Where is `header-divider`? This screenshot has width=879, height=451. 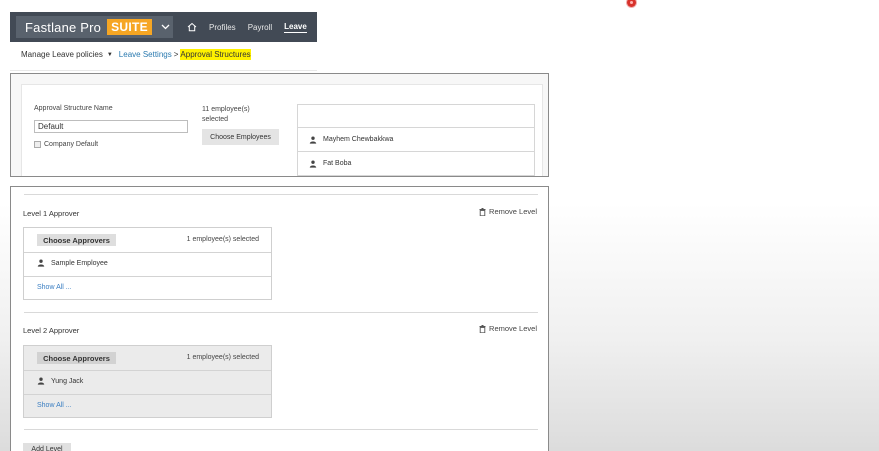 header-divider is located at coordinates (163, 70).